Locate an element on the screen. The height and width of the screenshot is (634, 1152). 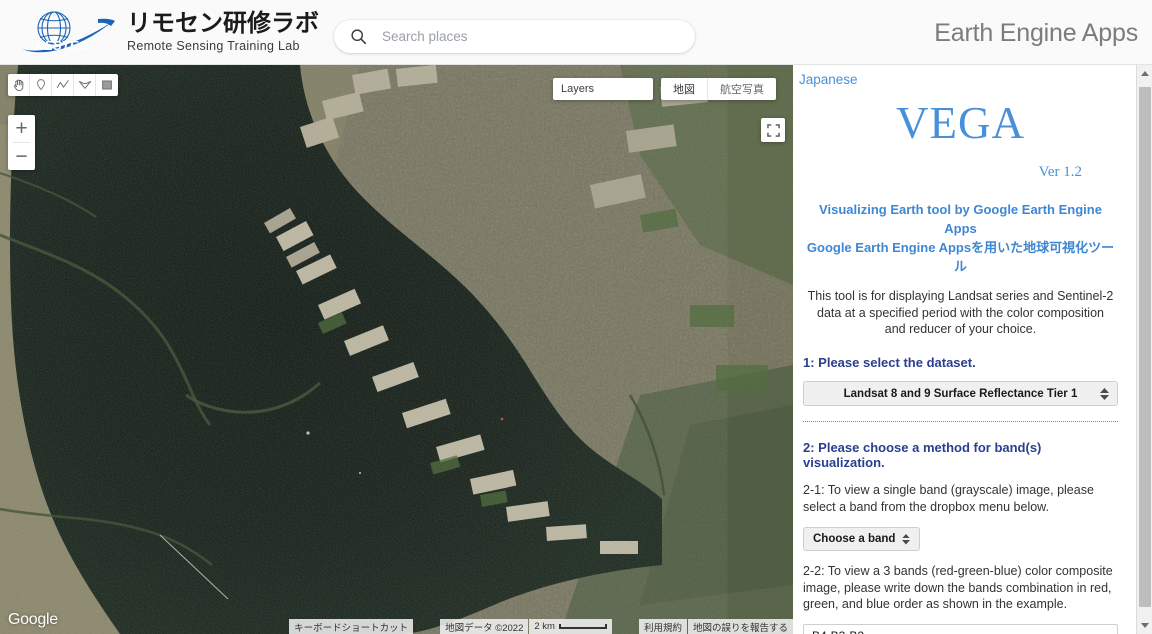
scroll-up-icon is located at coordinates (1145, 73).